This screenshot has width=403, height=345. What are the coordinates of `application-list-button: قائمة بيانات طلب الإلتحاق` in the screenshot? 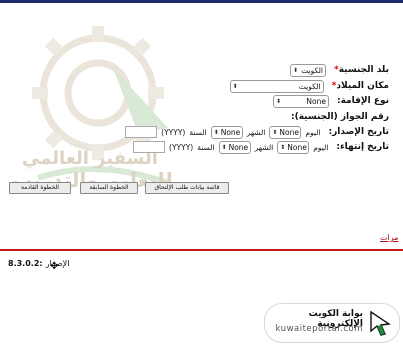 It's located at (187, 188).